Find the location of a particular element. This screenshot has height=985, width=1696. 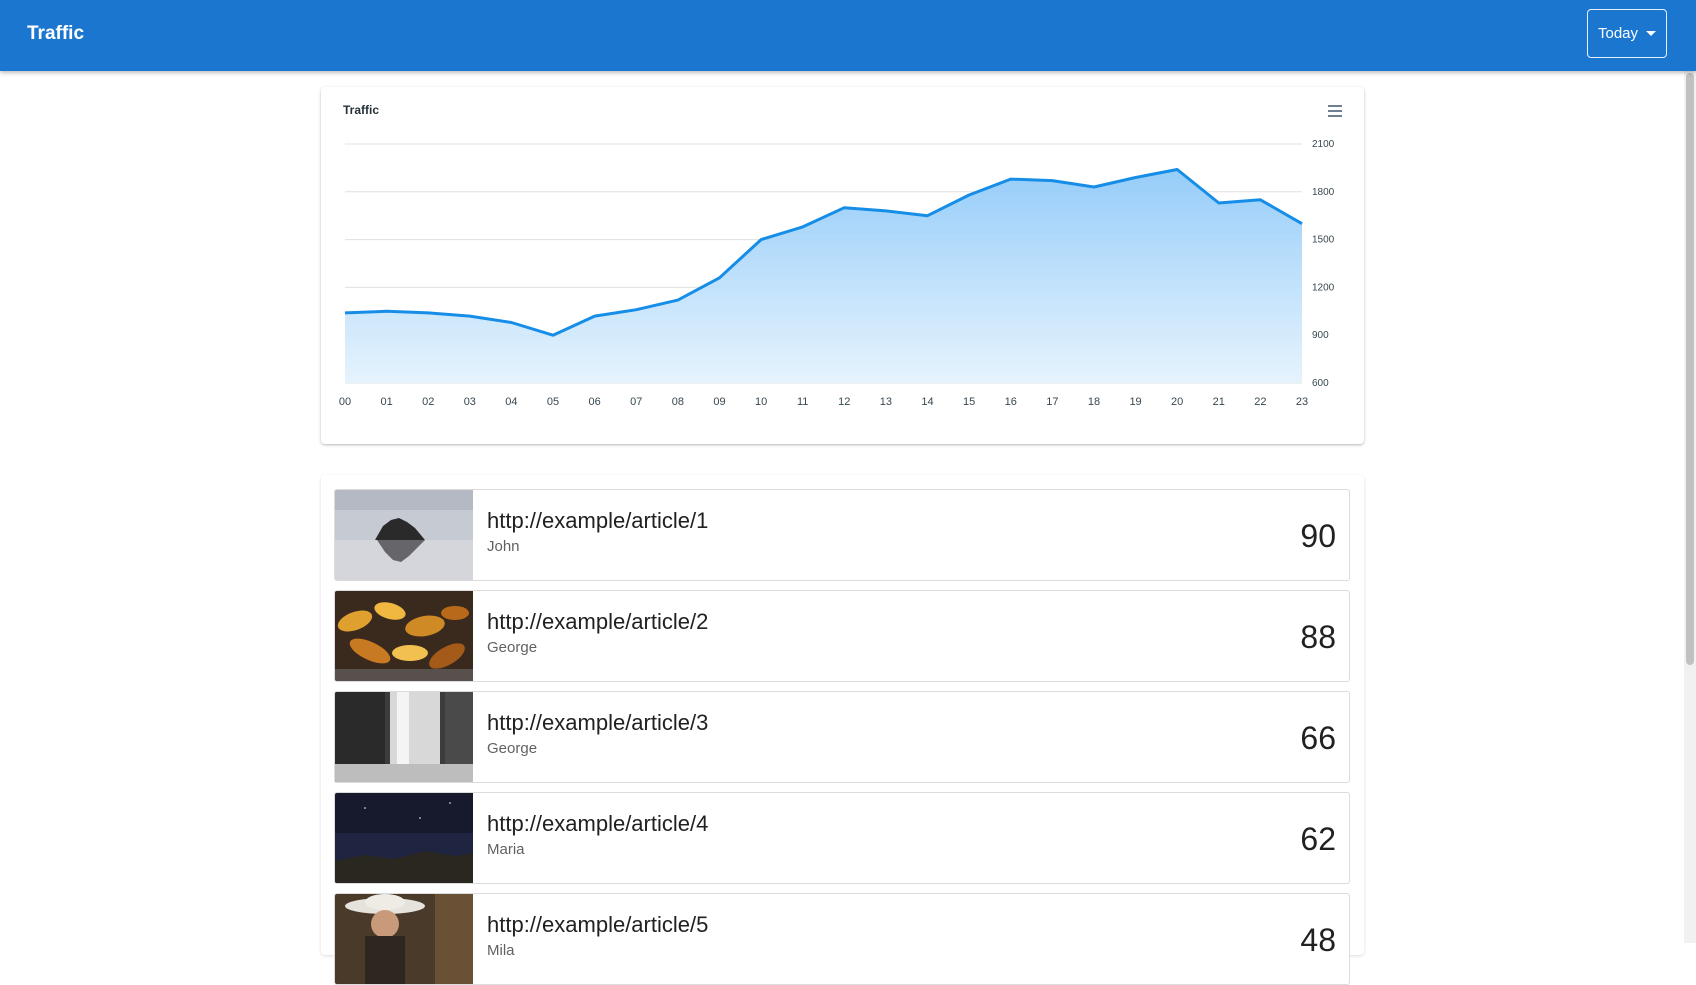

x-tick-label: 01 is located at coordinates (386, 402).